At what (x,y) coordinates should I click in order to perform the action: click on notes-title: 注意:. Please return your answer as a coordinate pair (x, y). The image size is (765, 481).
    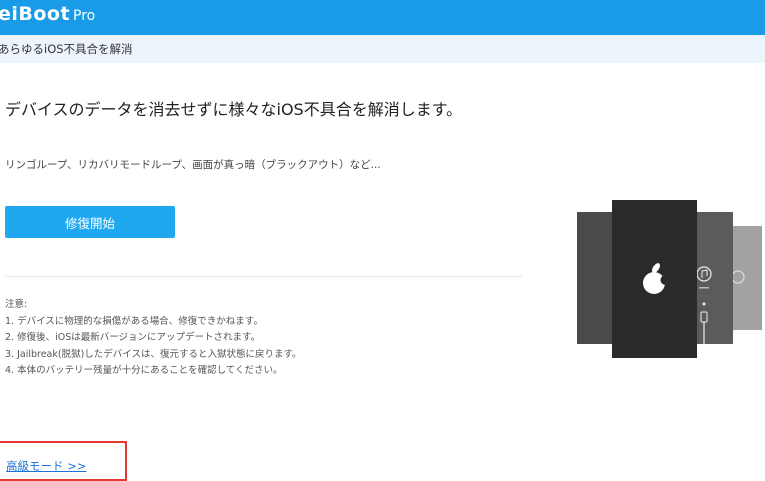
    Looking at the image, I should click on (16, 304).